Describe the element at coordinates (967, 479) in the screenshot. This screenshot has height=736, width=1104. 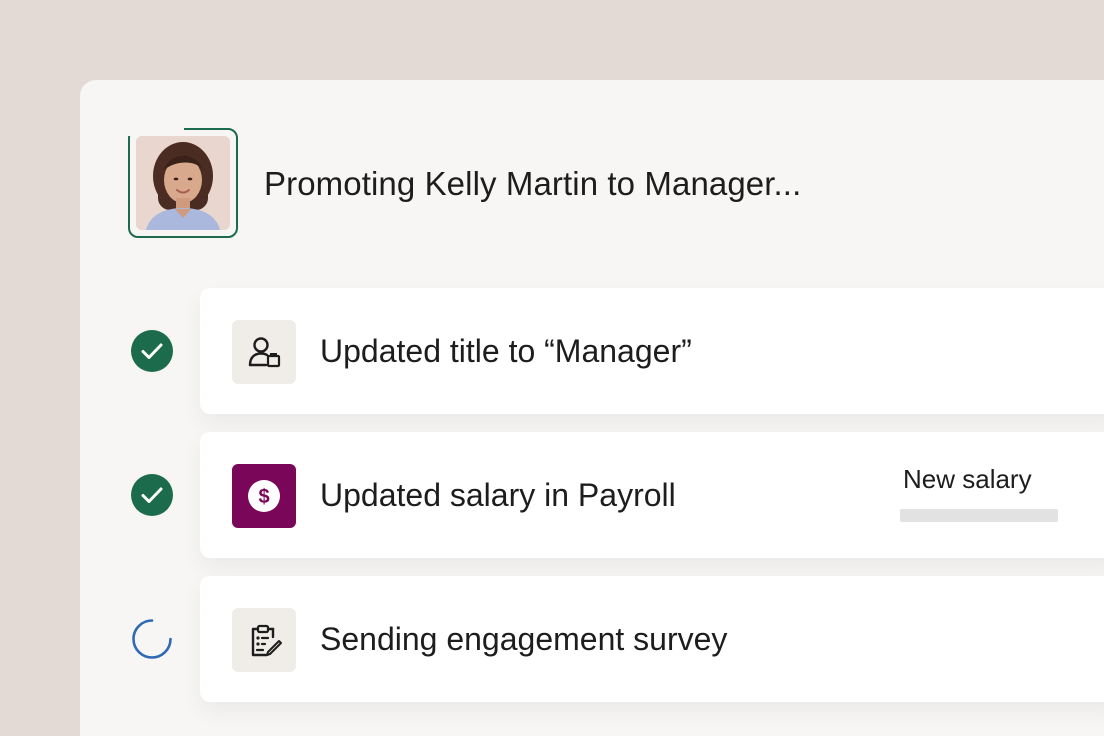
I see `new-salary-label: New salary` at that location.